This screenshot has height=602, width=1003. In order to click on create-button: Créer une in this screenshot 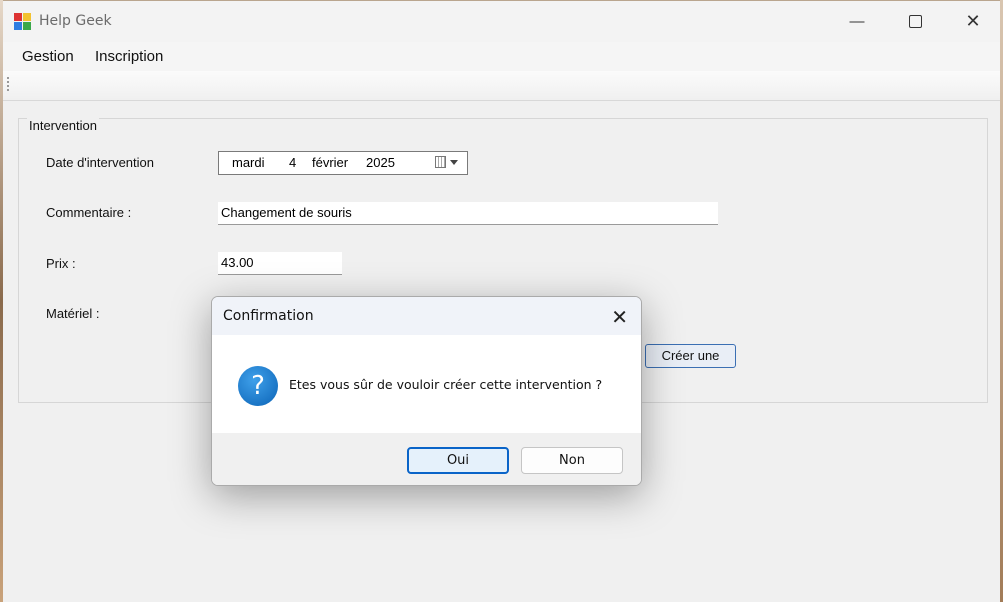, I will do `click(690, 356)`.